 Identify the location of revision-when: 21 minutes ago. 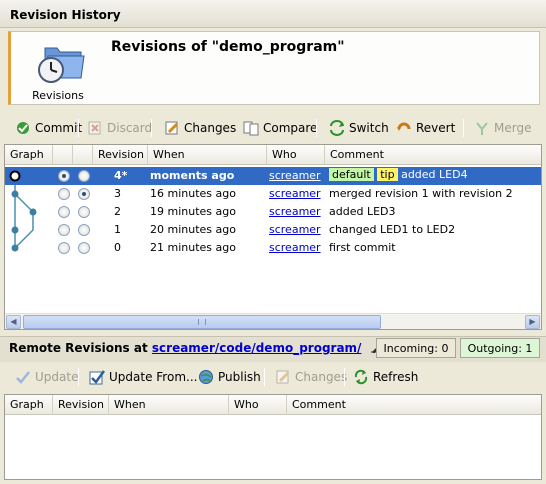
(193, 247).